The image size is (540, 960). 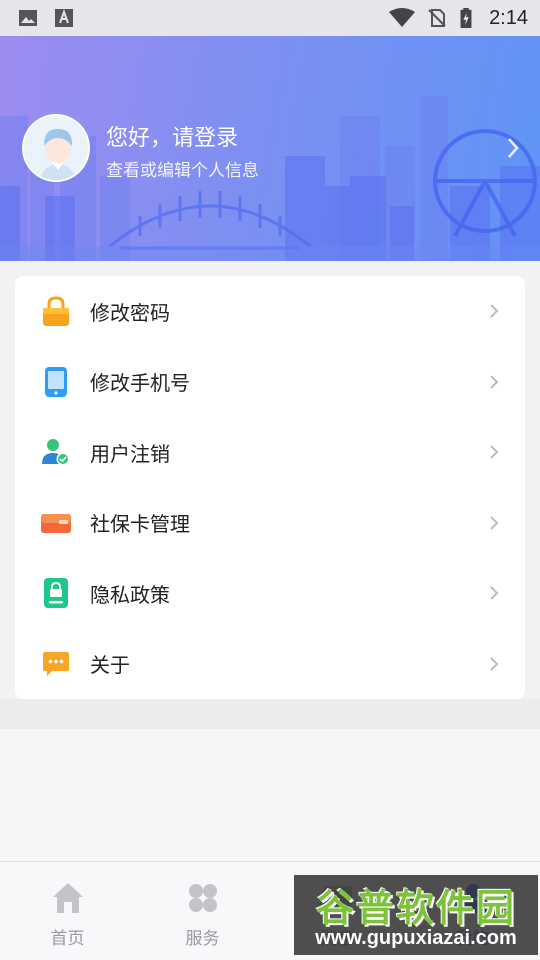 I want to click on menu-item-social-card: 社保卡管理, so click(x=270, y=523).